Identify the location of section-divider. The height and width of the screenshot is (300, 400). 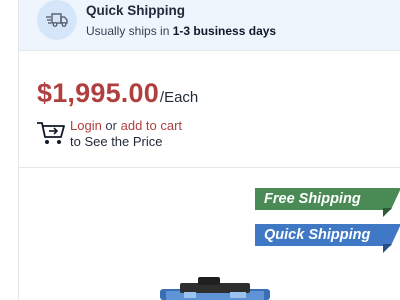
(209, 167).